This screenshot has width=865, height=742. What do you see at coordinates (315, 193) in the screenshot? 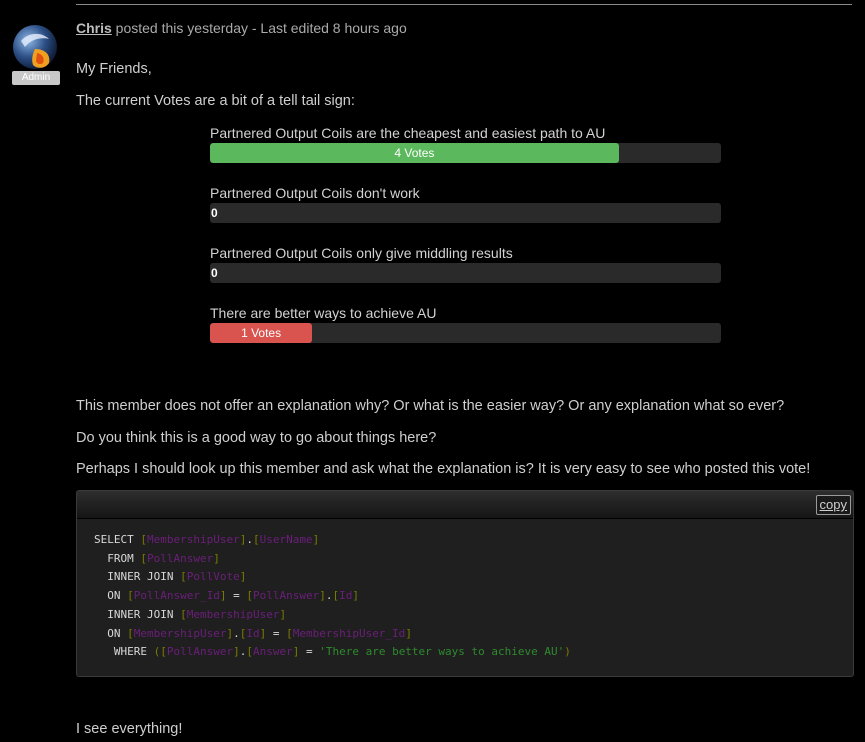
I see `poll-question: Partnered Output Coils don't work` at bounding box center [315, 193].